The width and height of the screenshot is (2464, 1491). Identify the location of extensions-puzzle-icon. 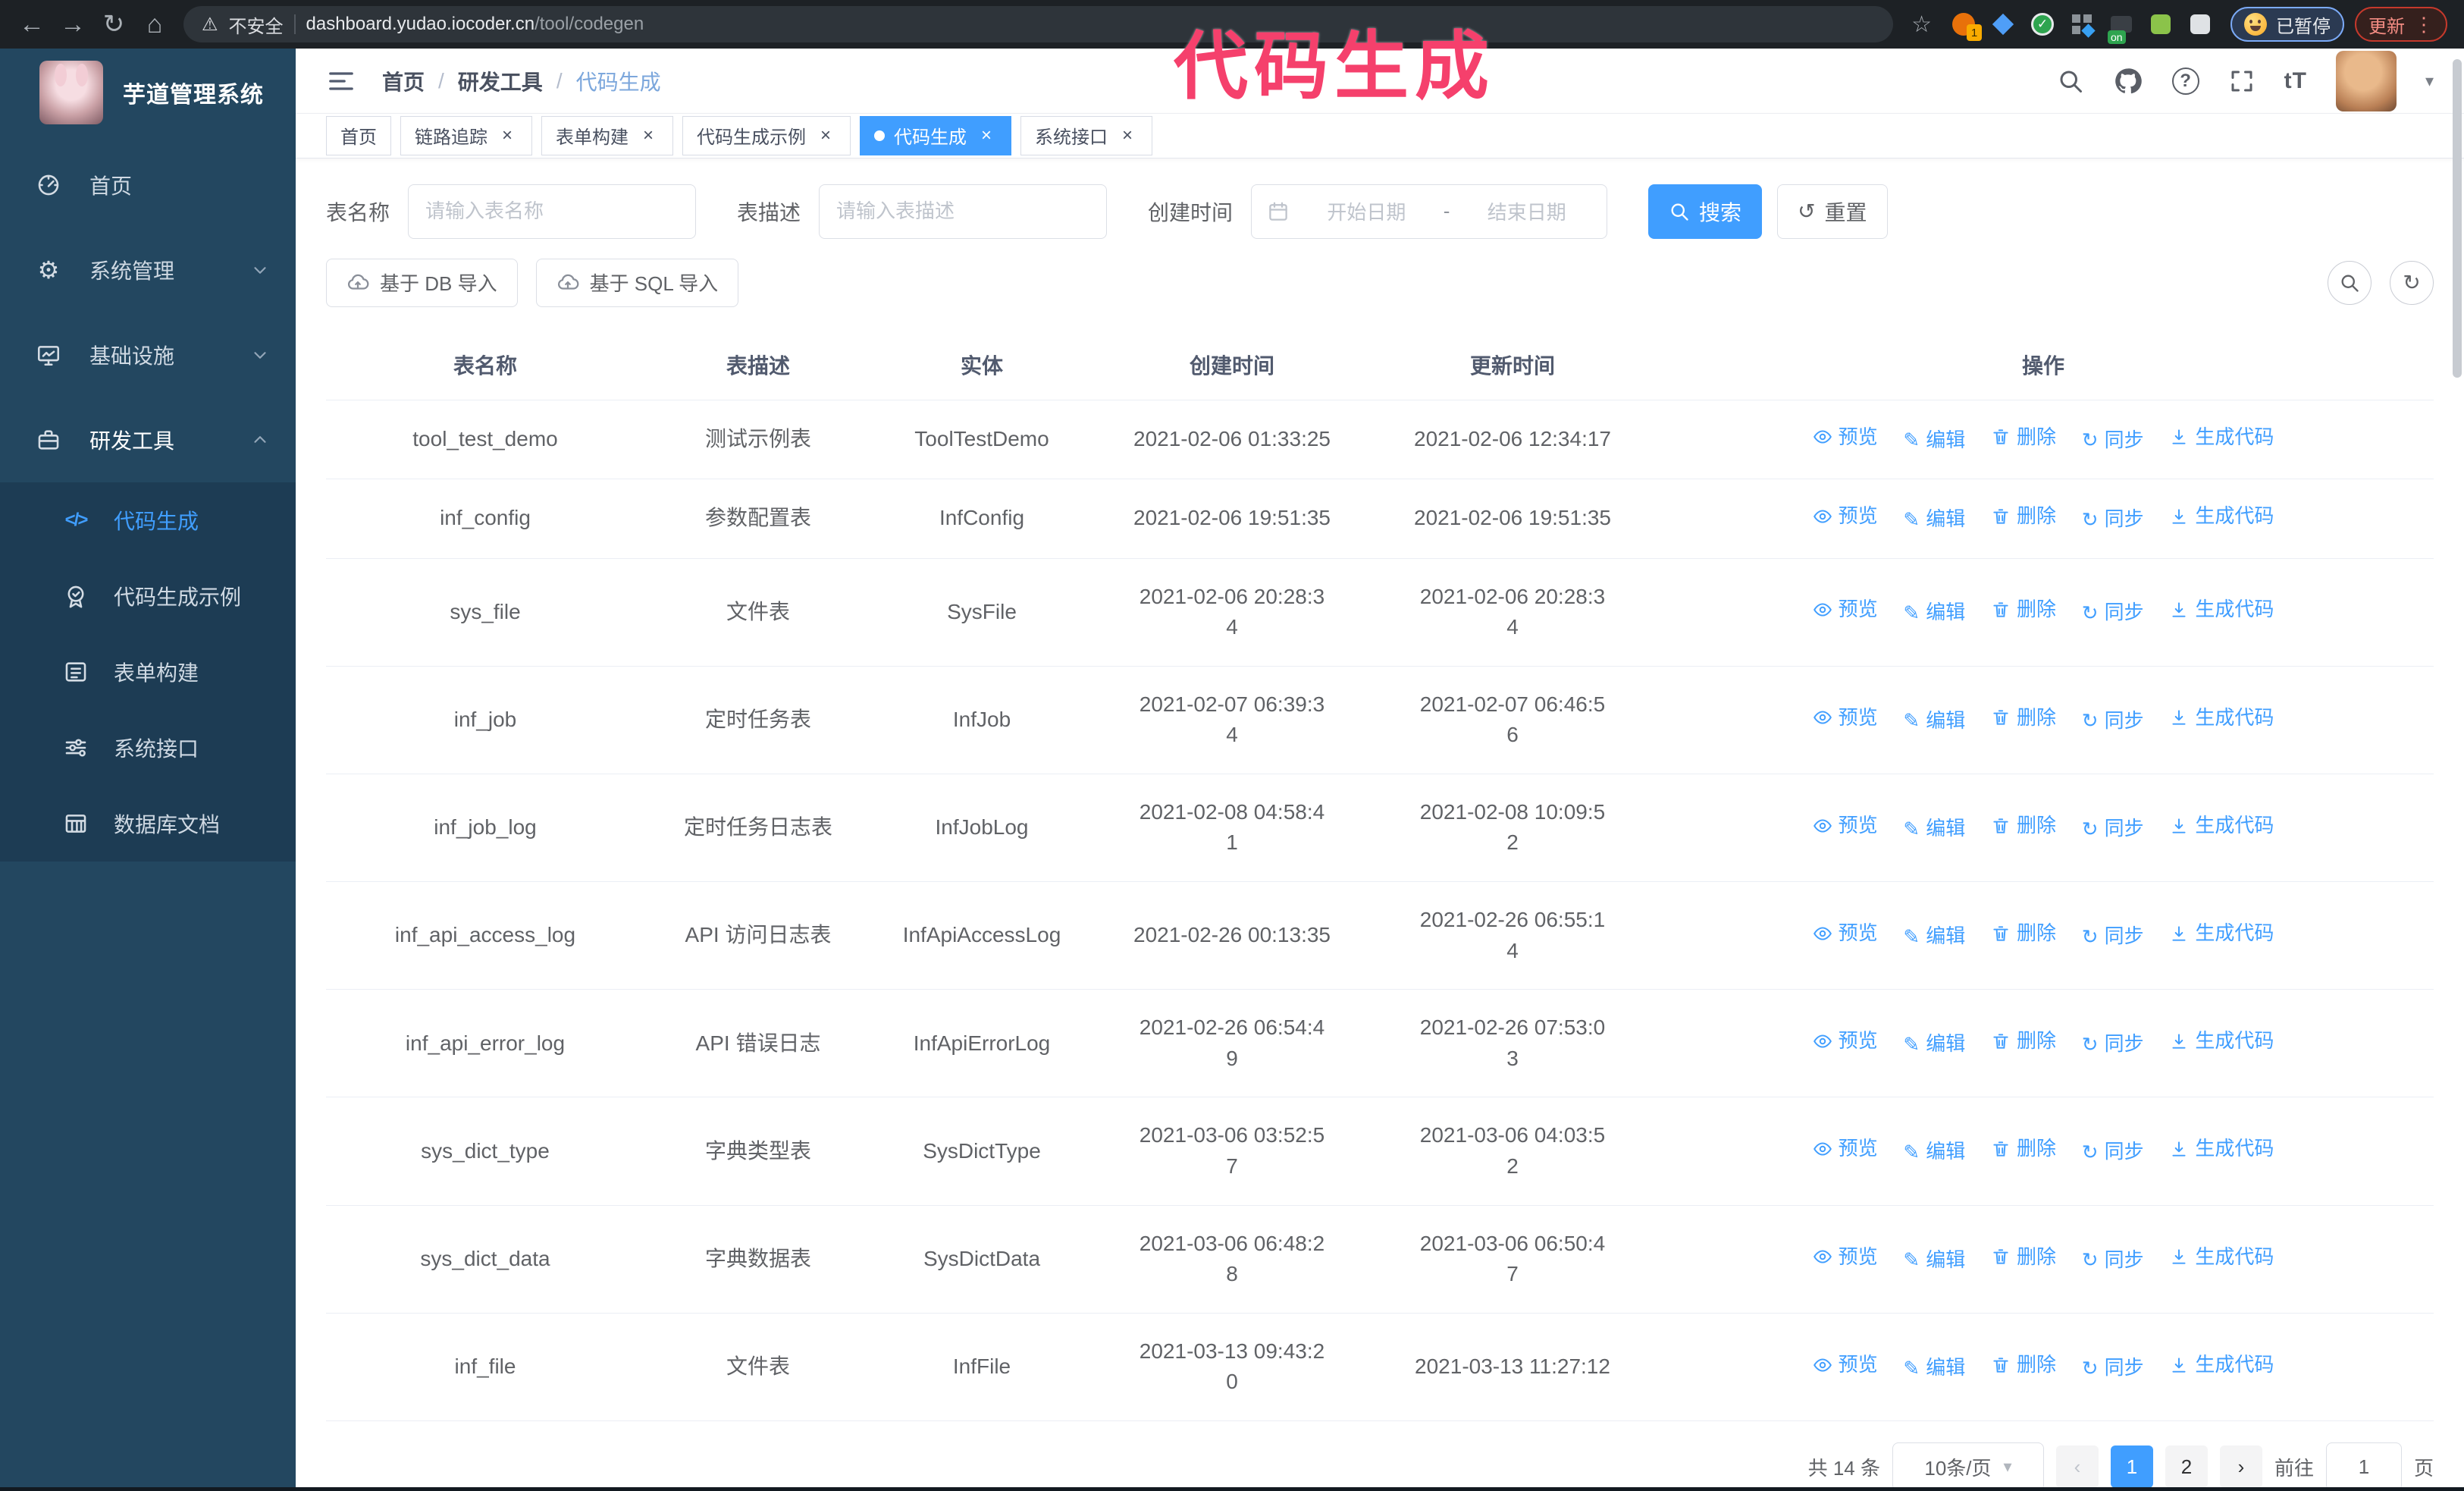
(2200, 24).